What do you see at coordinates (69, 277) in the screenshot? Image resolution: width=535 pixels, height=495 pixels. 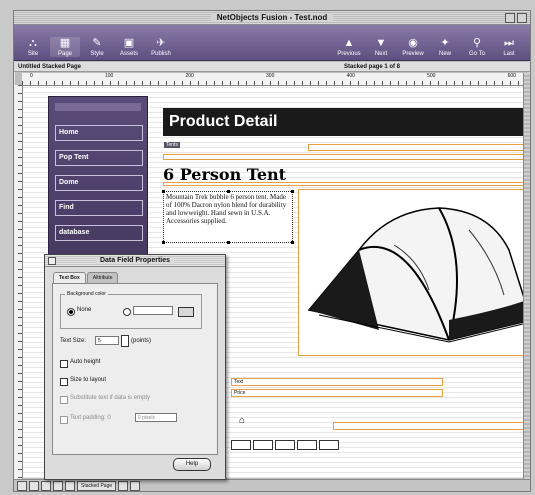 I see `tab-text-box: Text Box` at bounding box center [69, 277].